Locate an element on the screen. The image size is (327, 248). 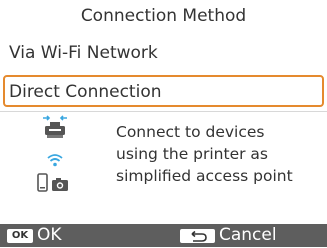
divider is located at coordinates (163, 111).